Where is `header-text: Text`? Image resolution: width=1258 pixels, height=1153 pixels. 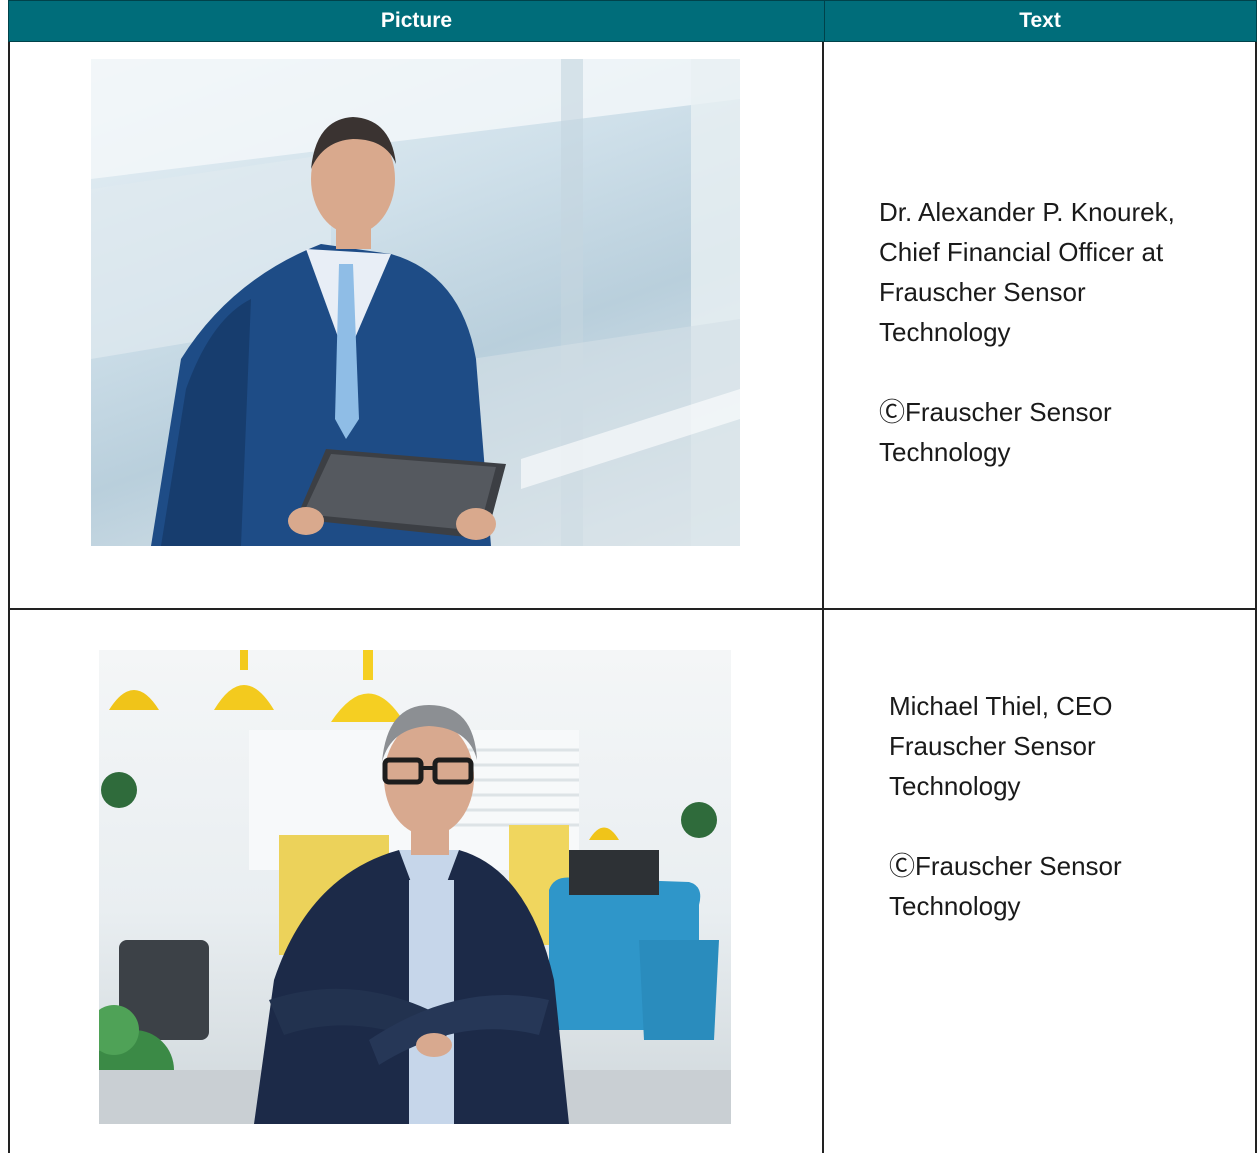 header-text: Text is located at coordinates (1040, 20).